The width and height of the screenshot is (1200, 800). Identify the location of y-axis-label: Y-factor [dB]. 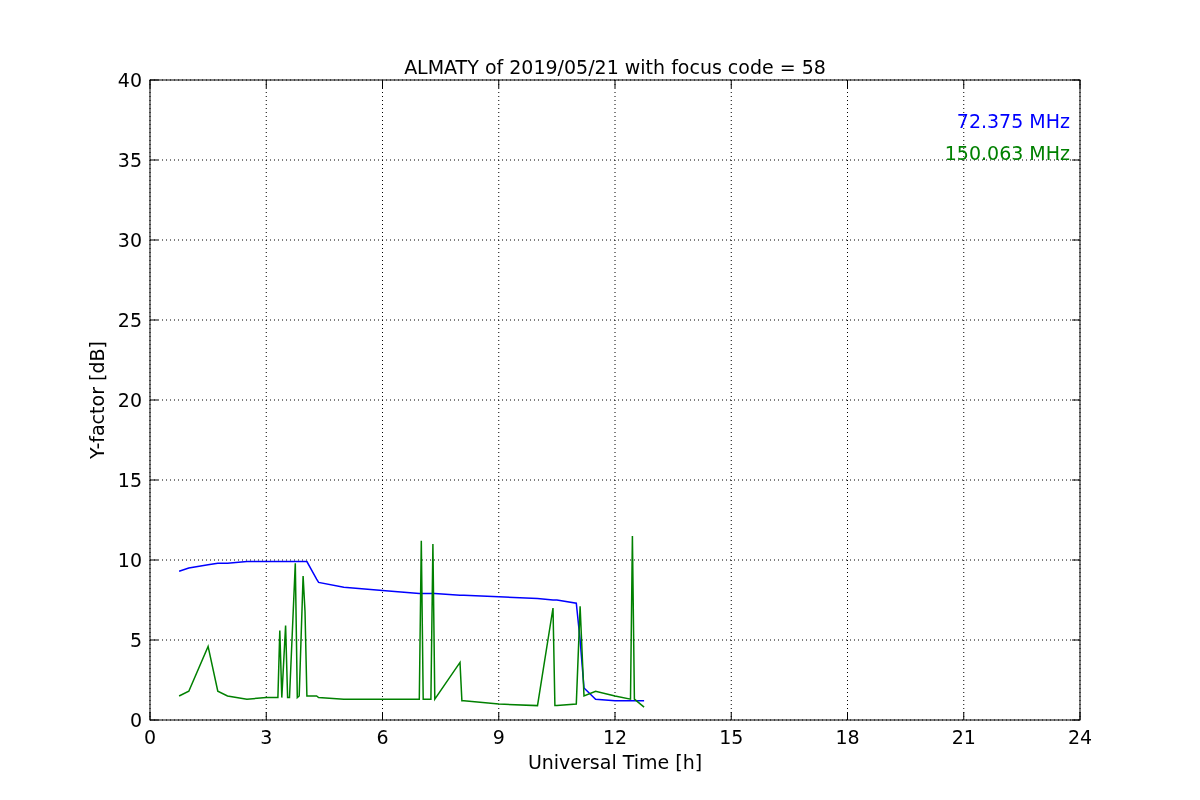
(97, 400).